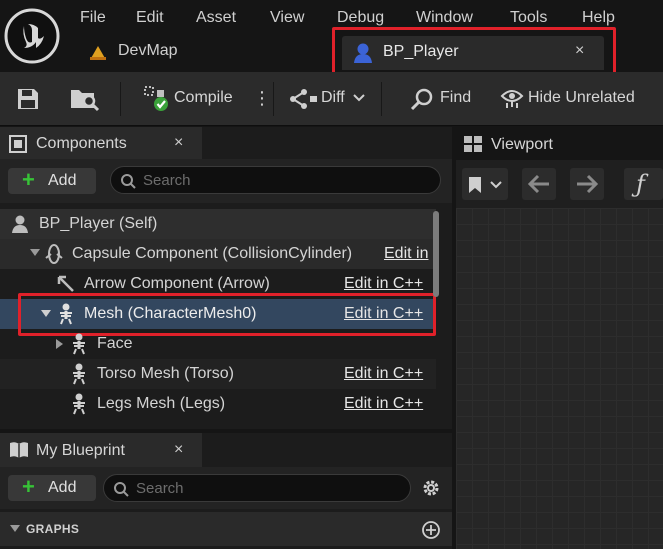 The width and height of the screenshot is (663, 549). Describe the element at coordinates (304, 99) in the screenshot. I see `diff-icon` at that location.